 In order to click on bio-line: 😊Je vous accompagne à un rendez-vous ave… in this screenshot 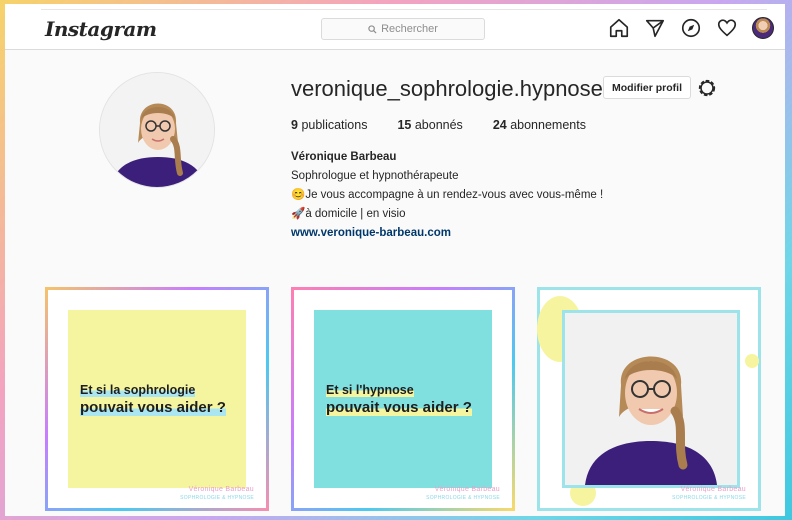, I will do `click(447, 195)`.